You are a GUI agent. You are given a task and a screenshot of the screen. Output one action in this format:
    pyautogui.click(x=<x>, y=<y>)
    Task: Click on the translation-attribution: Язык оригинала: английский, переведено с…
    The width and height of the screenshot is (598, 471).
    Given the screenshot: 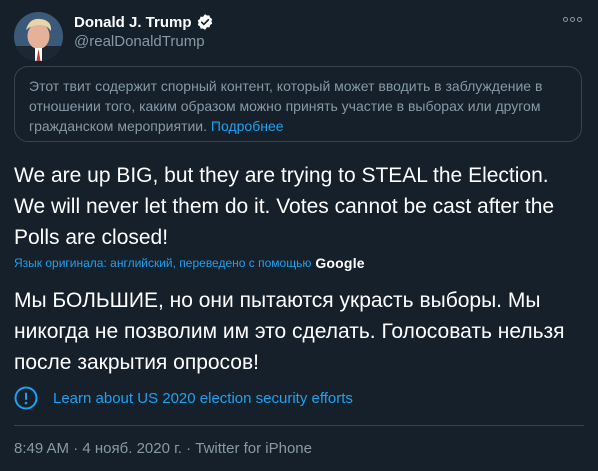 What is the action you would take?
    pyautogui.click(x=189, y=263)
    